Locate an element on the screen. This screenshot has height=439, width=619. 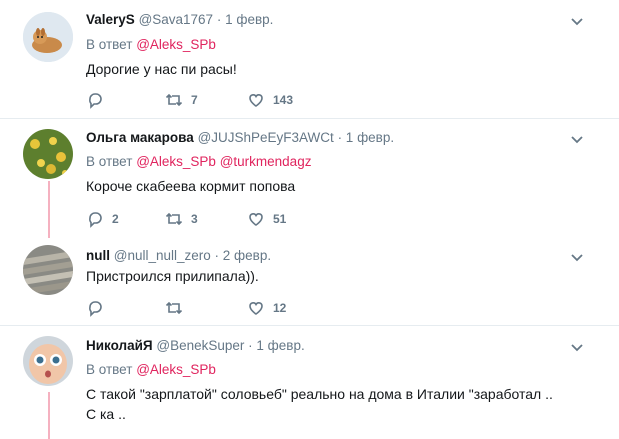
tweet-header: НиколайЯ @BenekSuper · 1 февр. is located at coordinates (195, 345).